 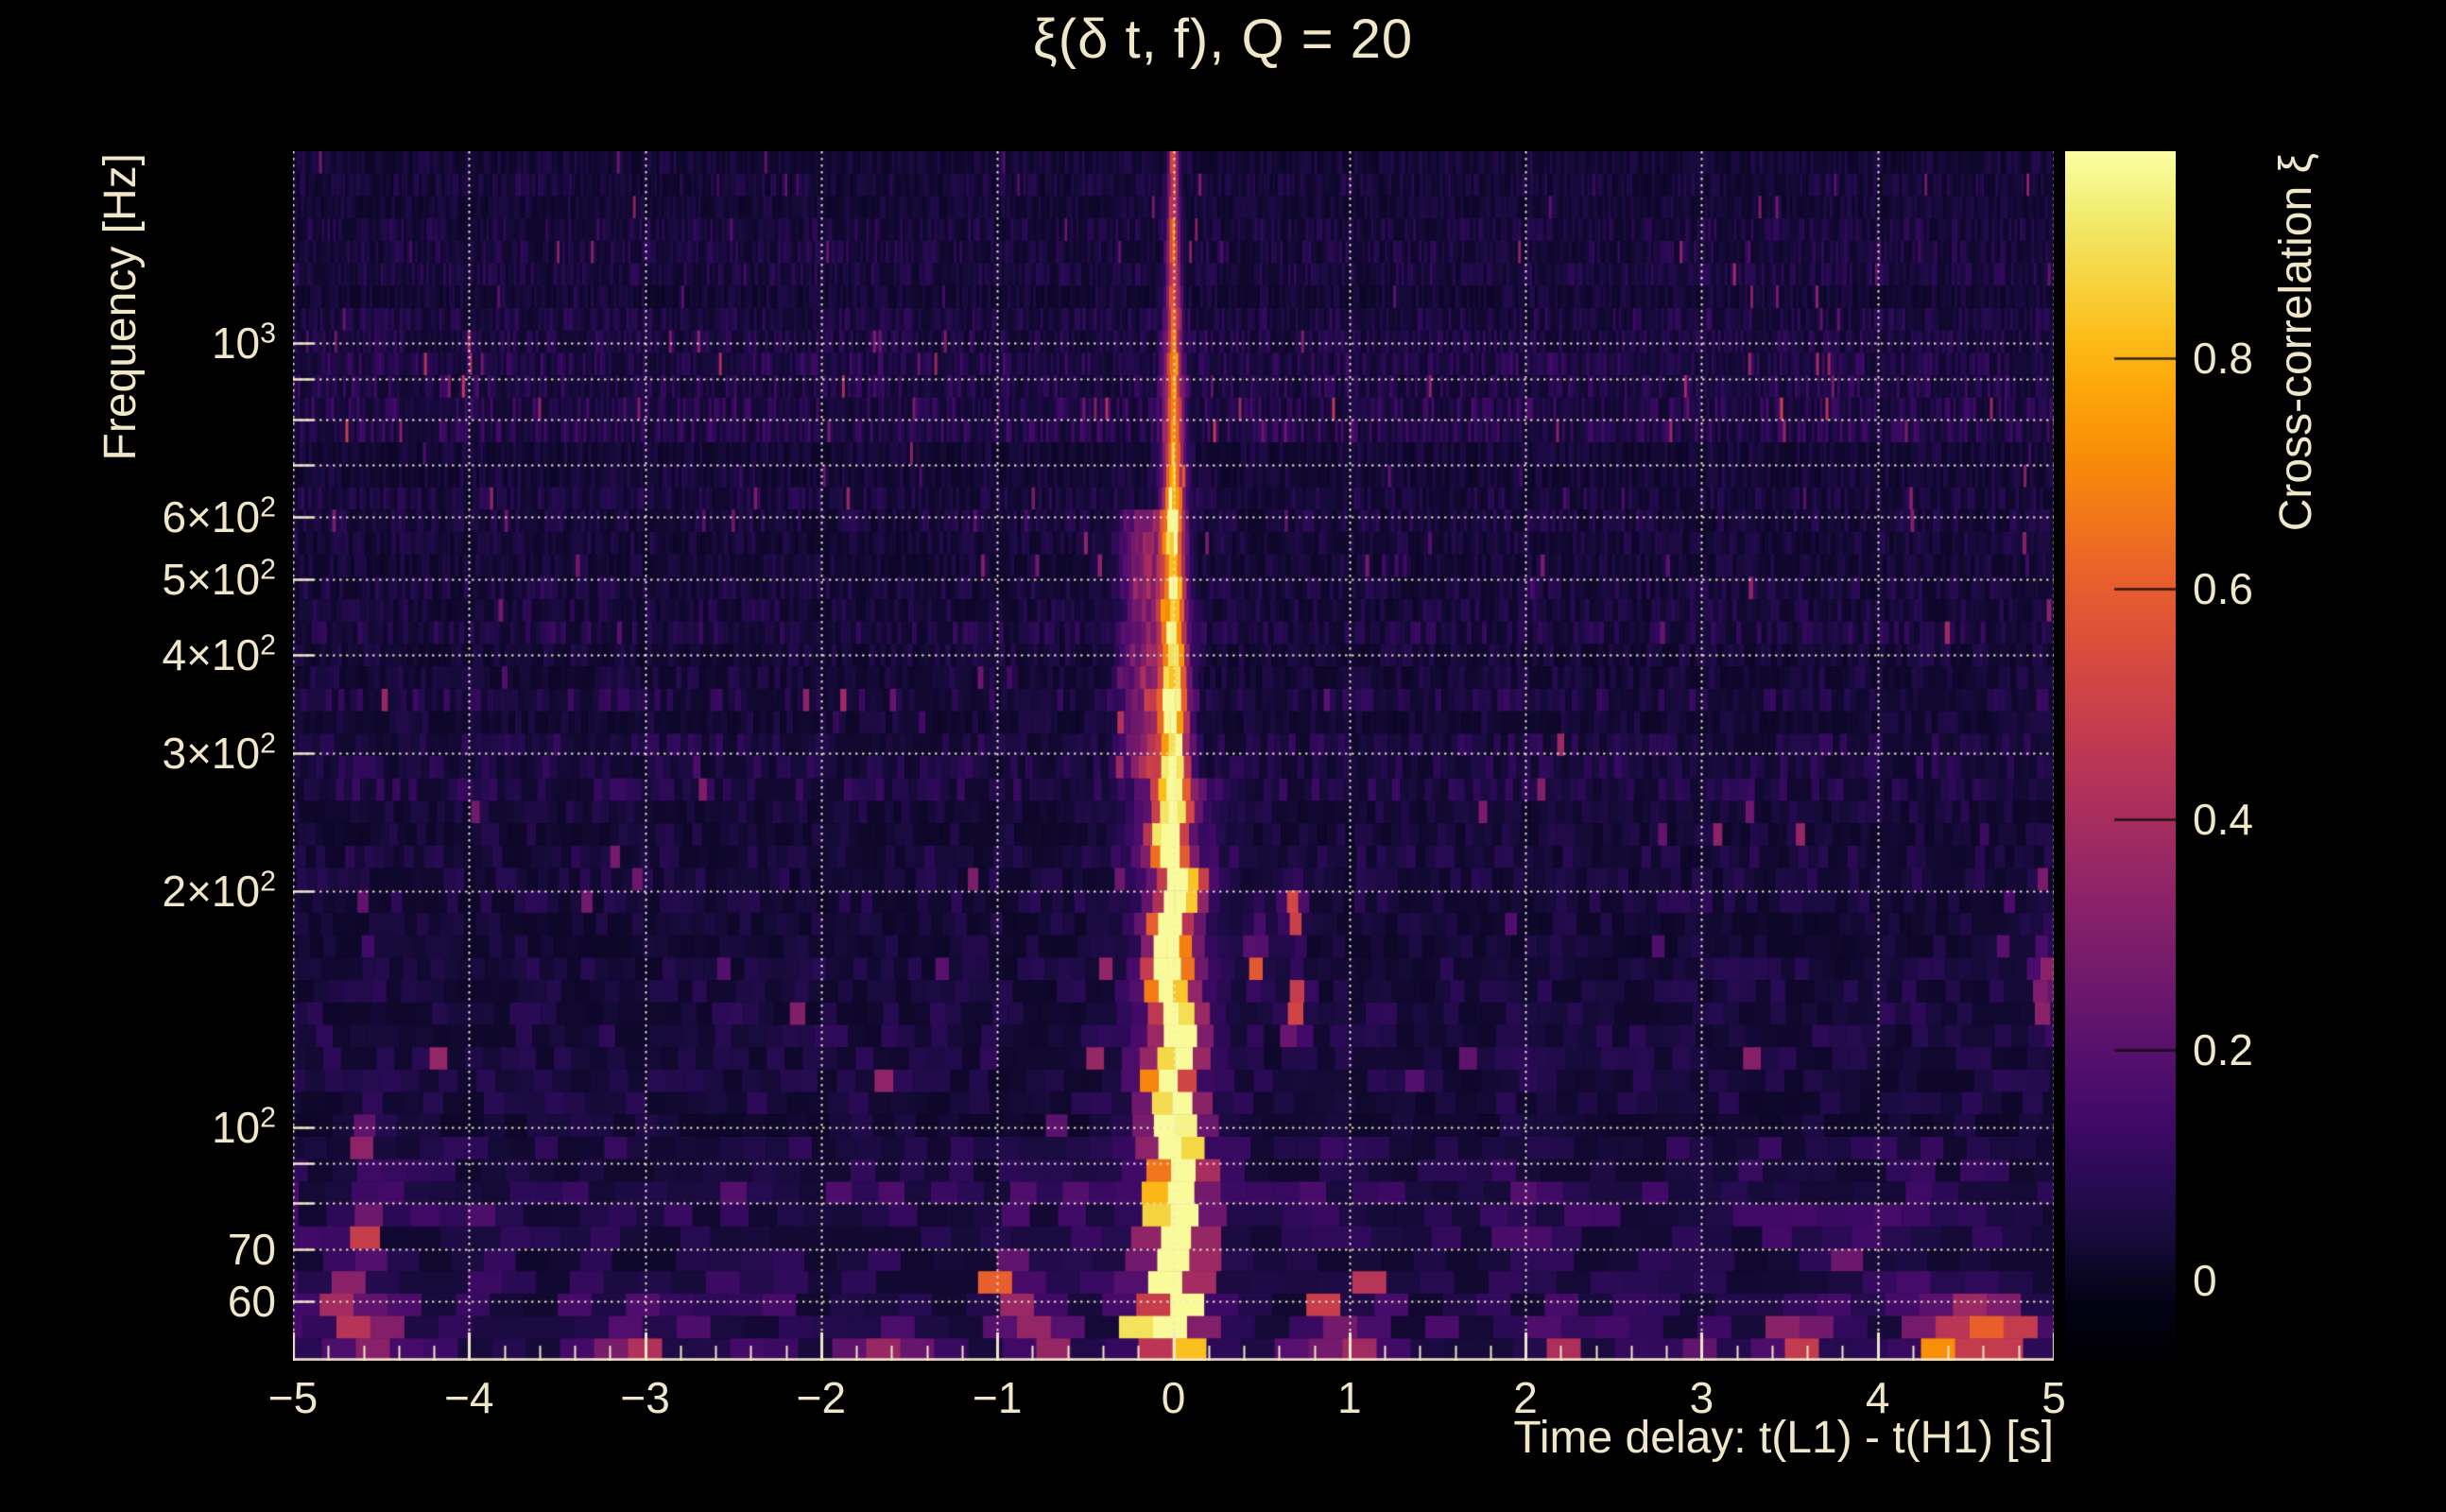 What do you see at coordinates (998, 1397) in the screenshot?
I see `x-tick-label: −1` at bounding box center [998, 1397].